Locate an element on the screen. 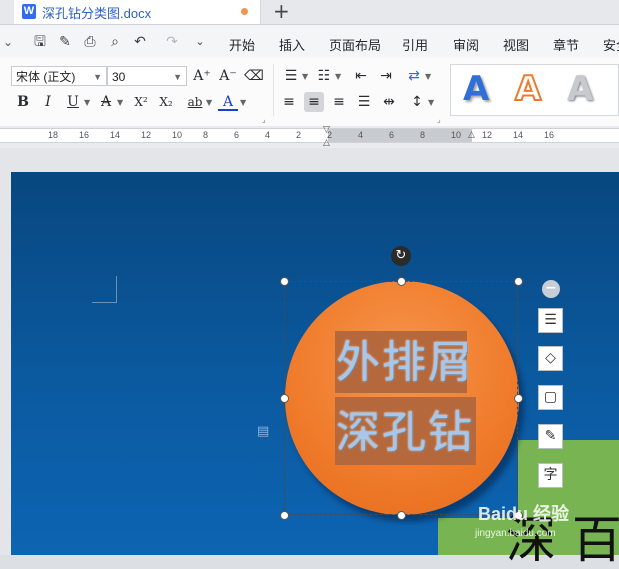 The height and width of the screenshot is (569, 619). right-indent-marker: △ is located at coordinates (471, 135).